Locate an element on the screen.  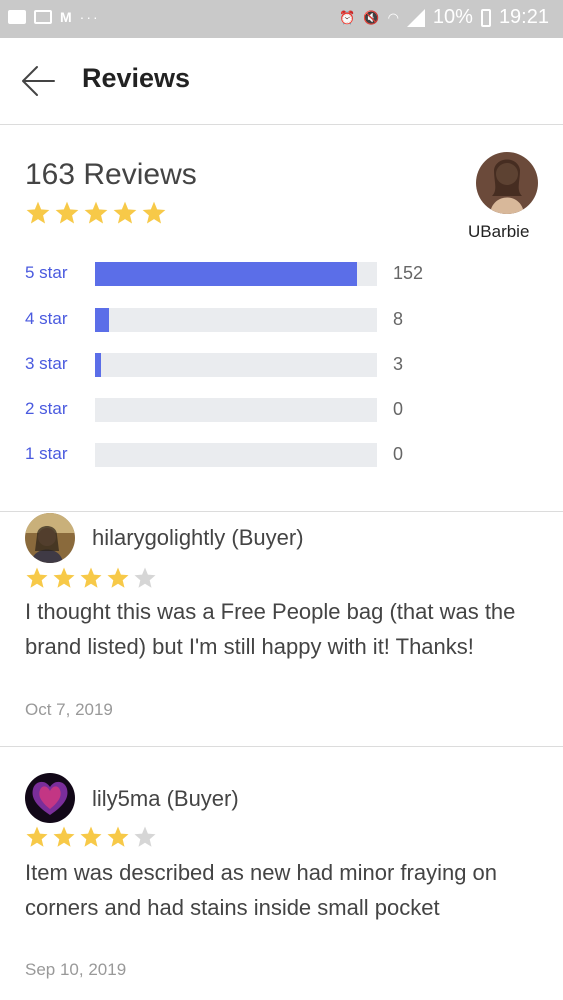
app-notification-icon is located at coordinates (17, 17).